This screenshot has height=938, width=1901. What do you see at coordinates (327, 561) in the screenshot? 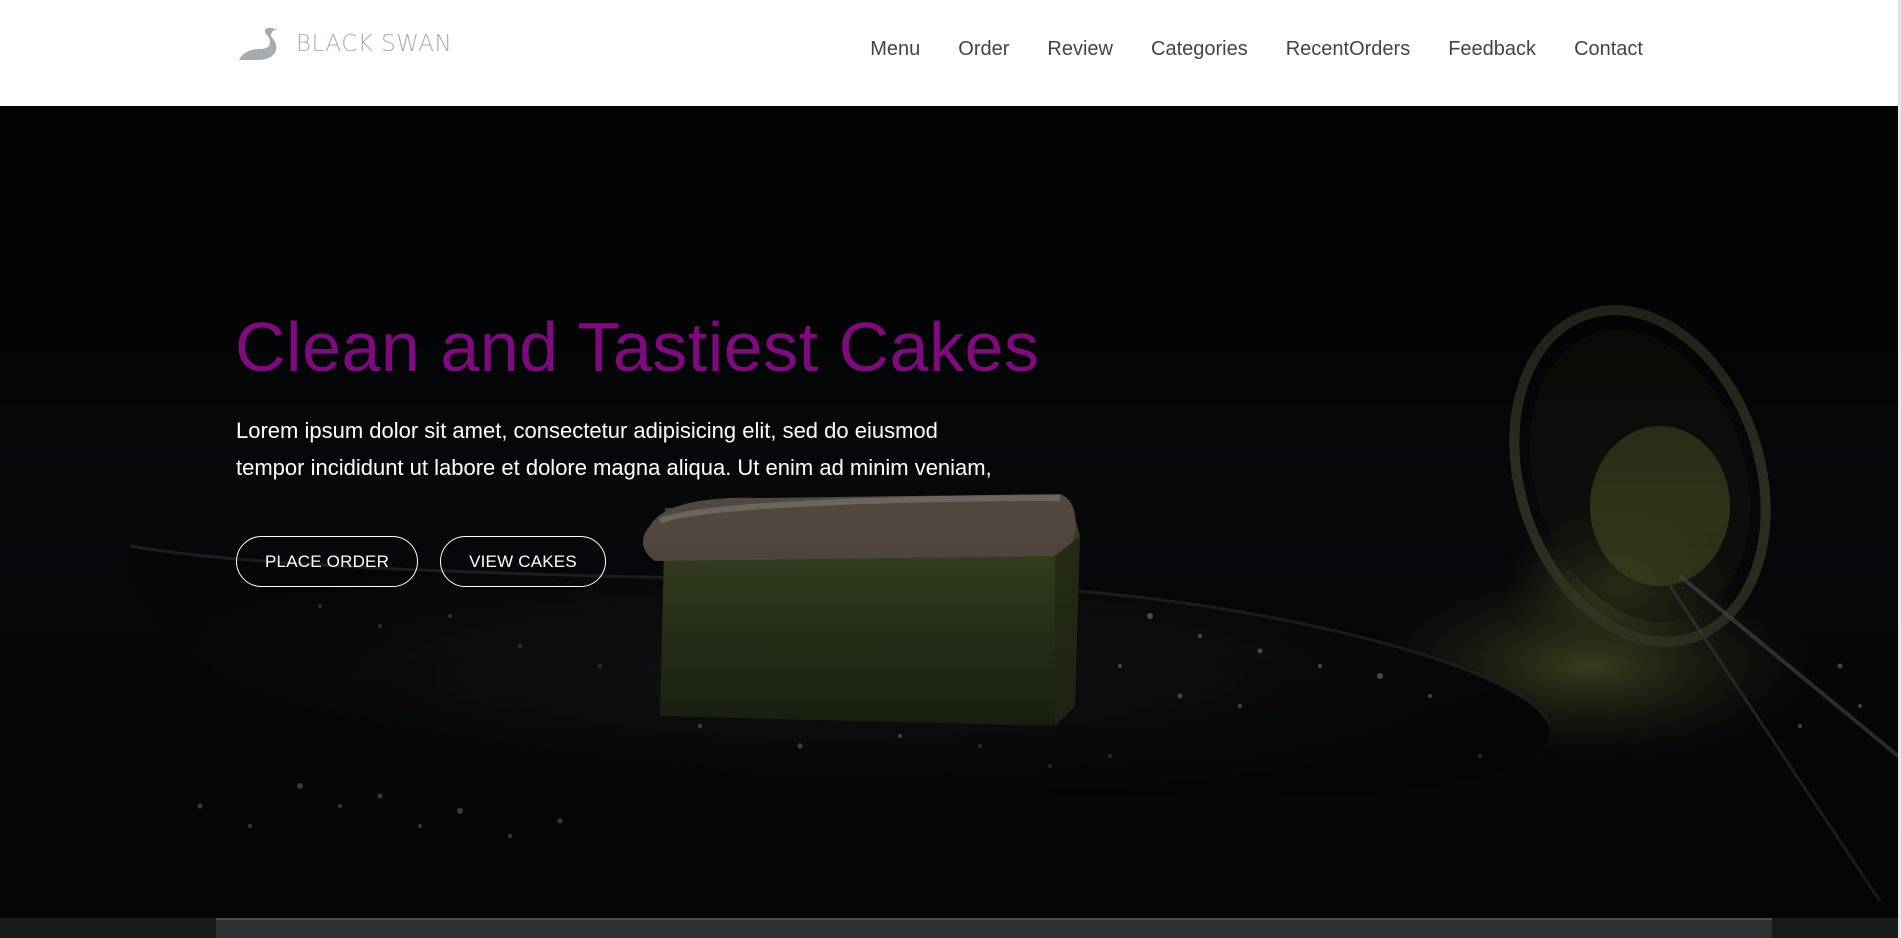
I see `place-order-button: PLACE ORDER` at bounding box center [327, 561].